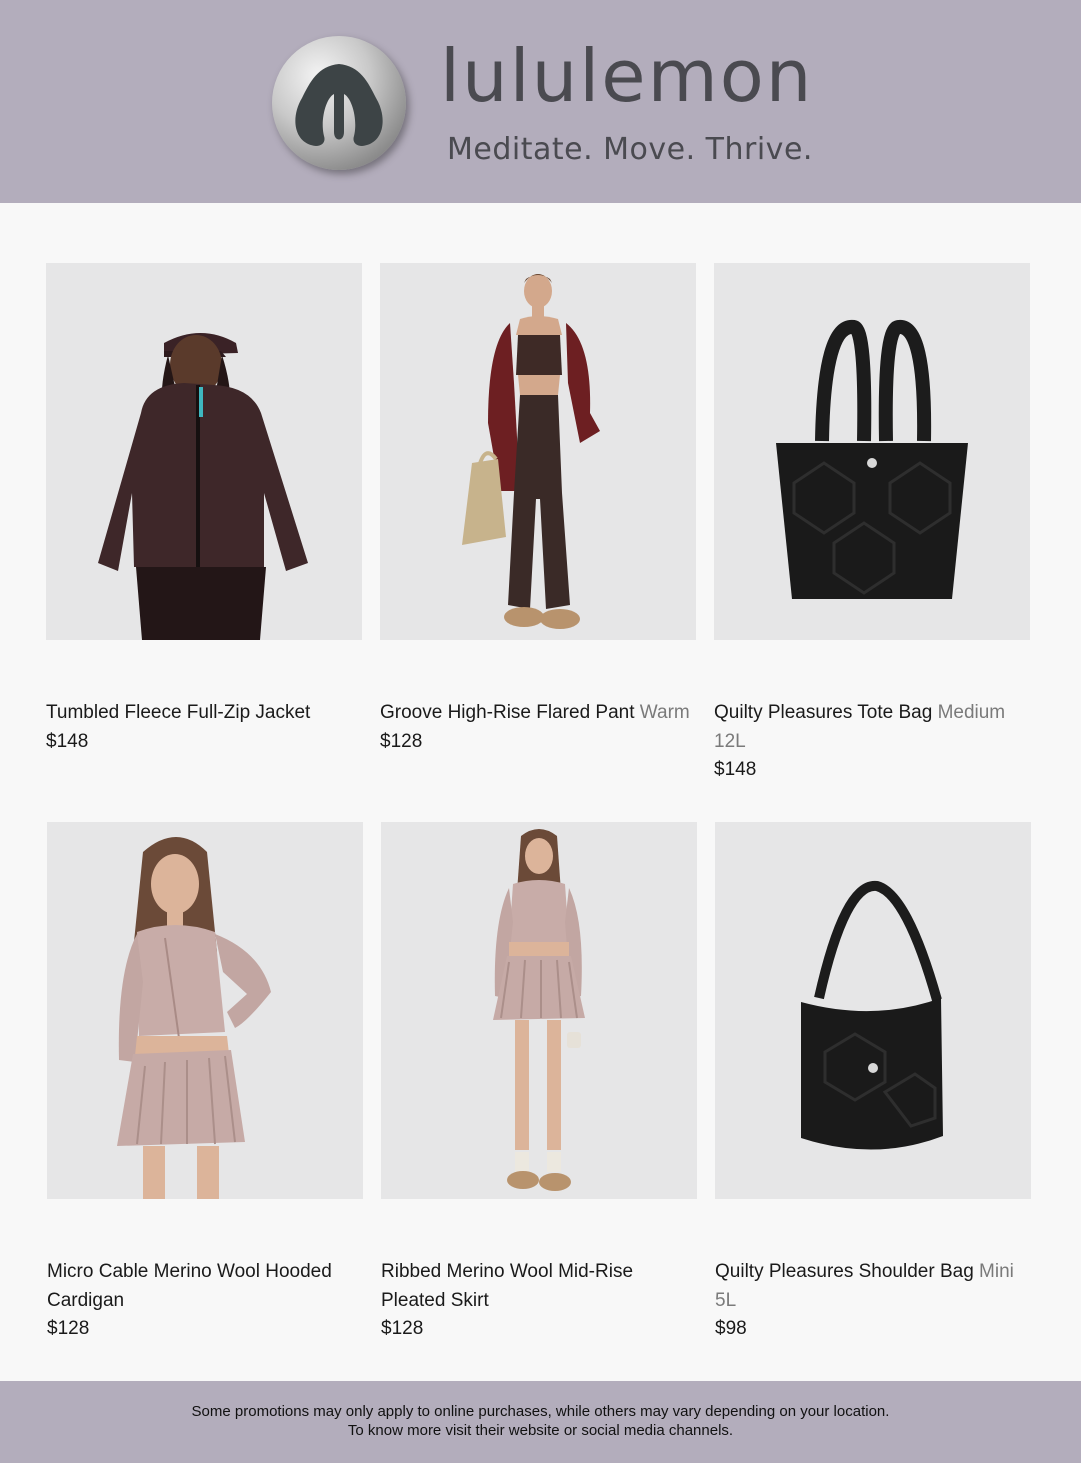  What do you see at coordinates (538, 451) in the screenshot?
I see `product-image-flared-pant` at bounding box center [538, 451].